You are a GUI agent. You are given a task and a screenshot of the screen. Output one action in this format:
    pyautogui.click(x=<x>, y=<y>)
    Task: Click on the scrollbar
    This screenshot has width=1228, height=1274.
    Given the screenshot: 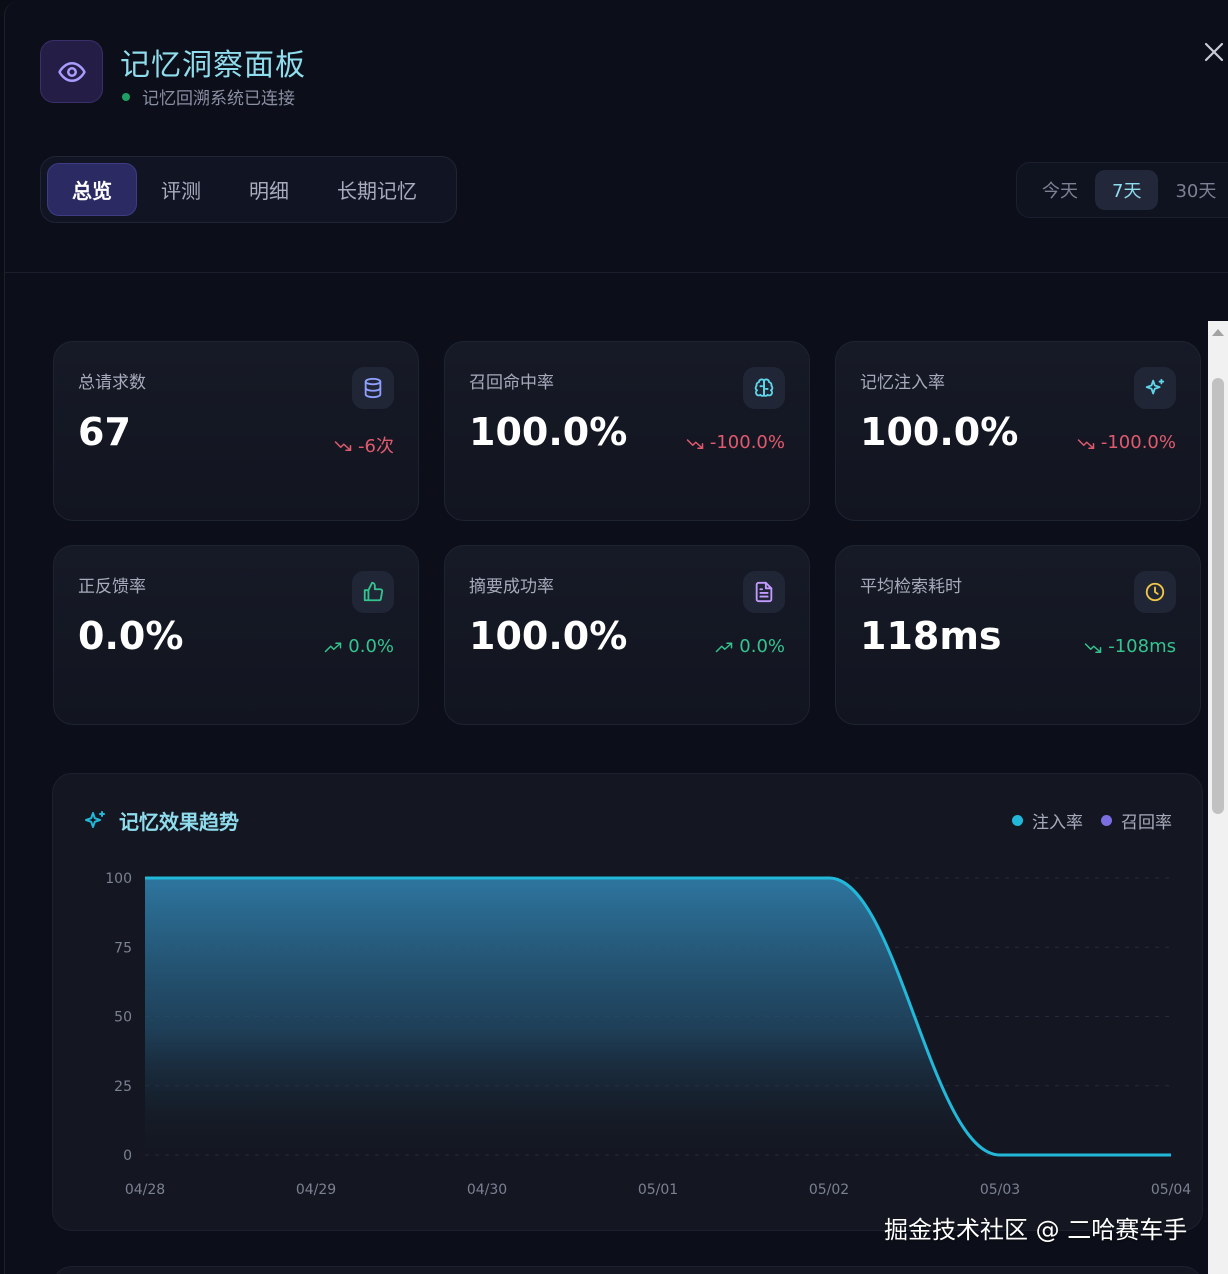 What is the action you would take?
    pyautogui.click(x=1218, y=797)
    